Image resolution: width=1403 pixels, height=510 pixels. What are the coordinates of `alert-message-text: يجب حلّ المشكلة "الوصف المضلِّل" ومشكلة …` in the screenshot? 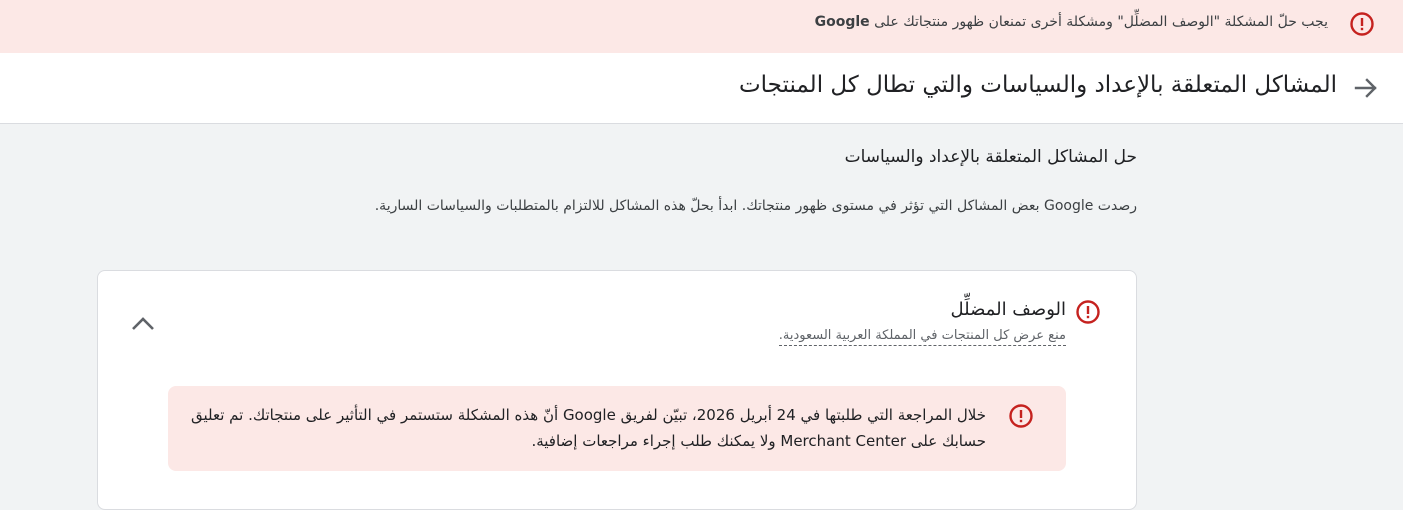 It's located at (1098, 22).